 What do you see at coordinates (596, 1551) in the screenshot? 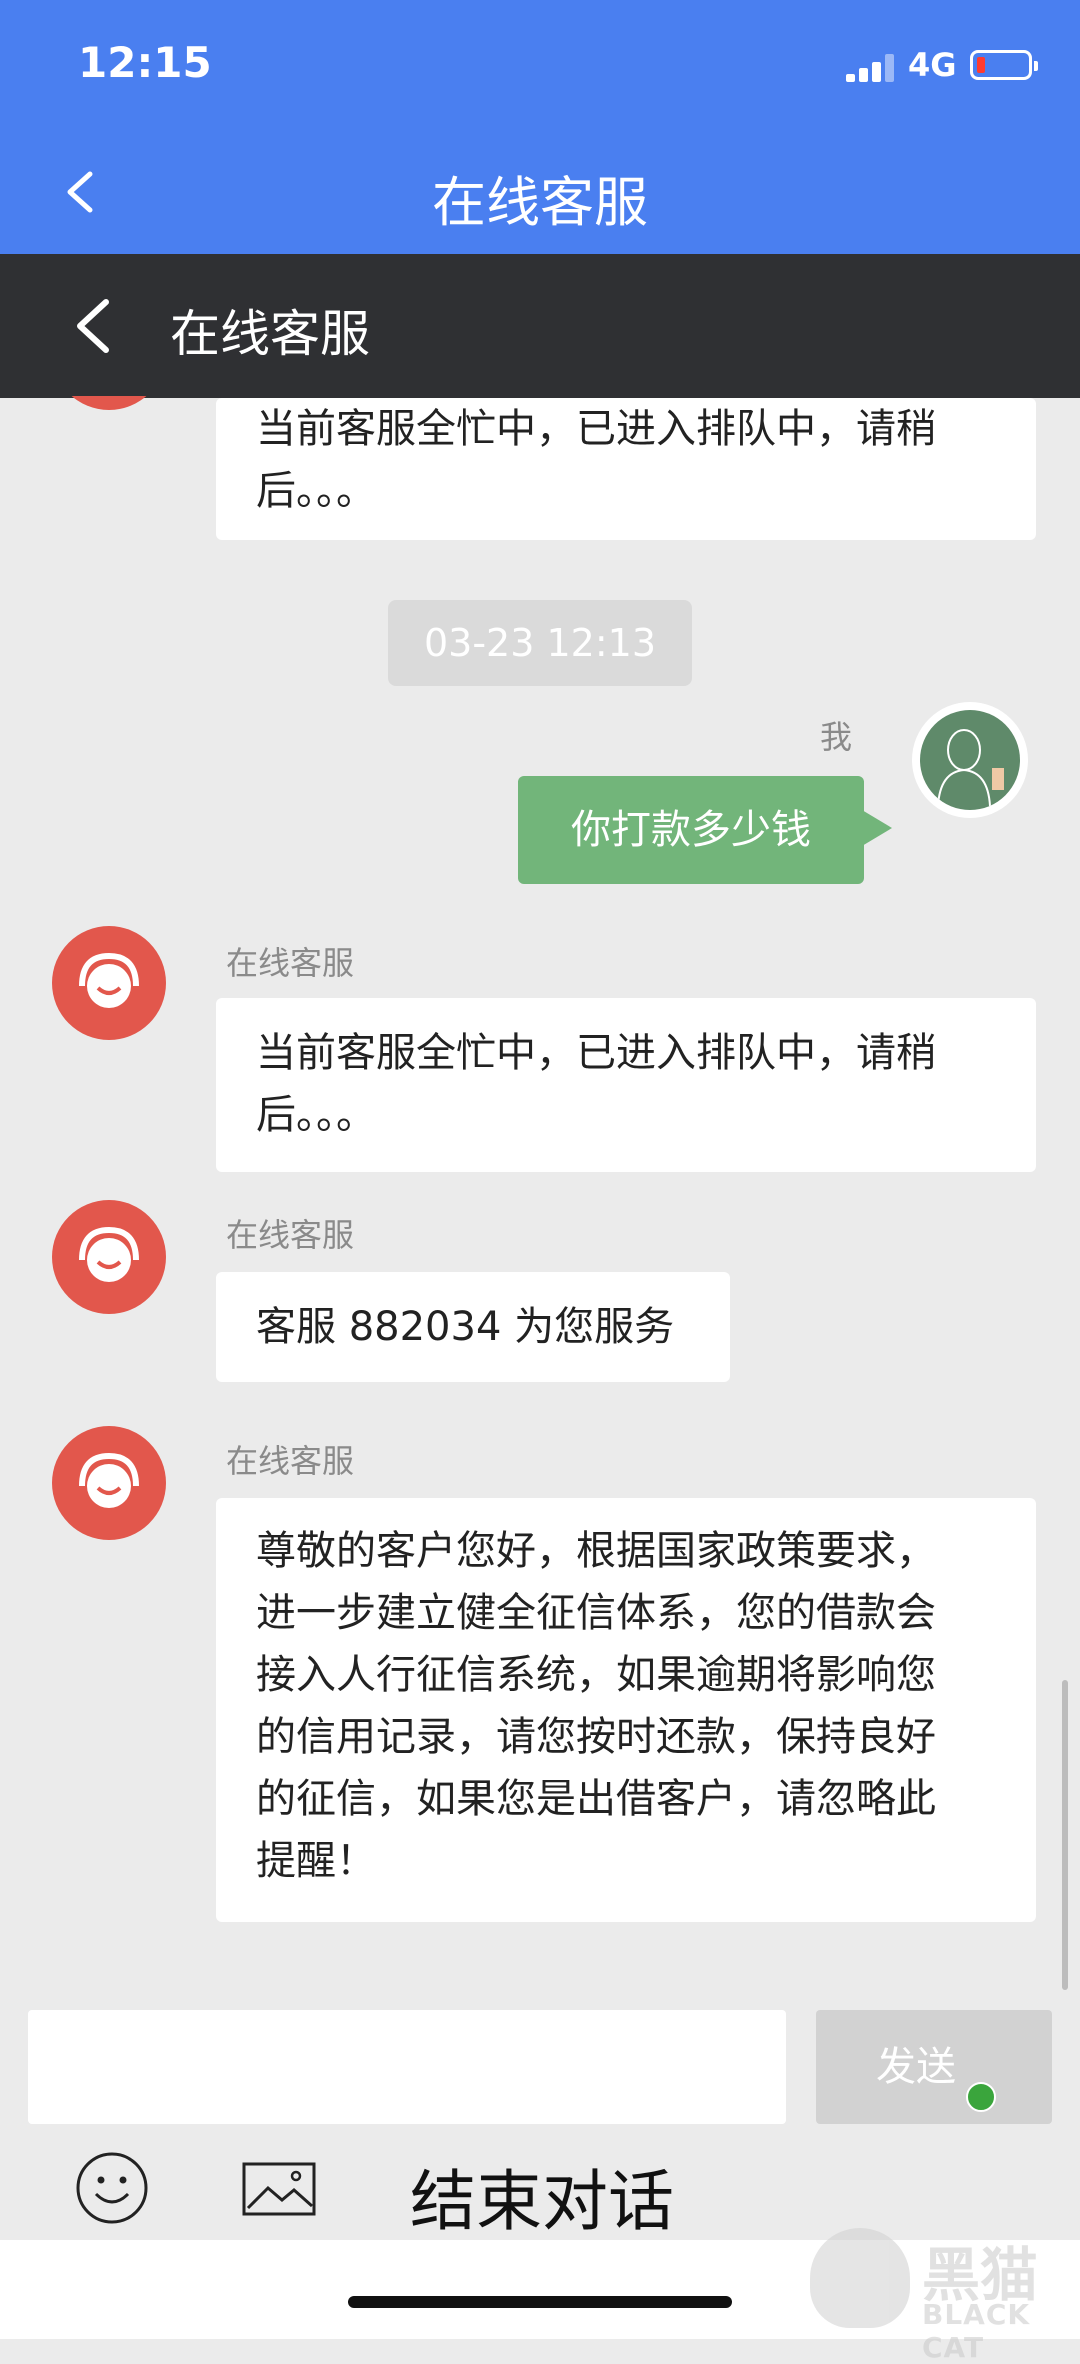
I see `message-line: 尊敬的客户您好，根据国家政策要求，` at bounding box center [596, 1551].